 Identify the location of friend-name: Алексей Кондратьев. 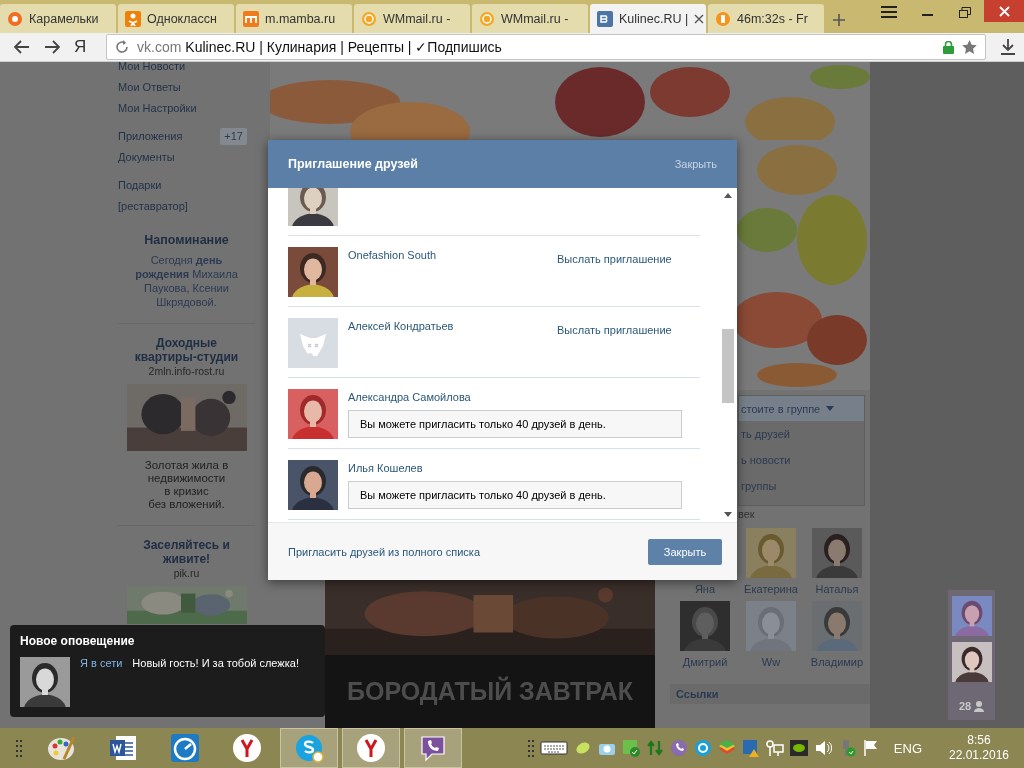
(452, 348).